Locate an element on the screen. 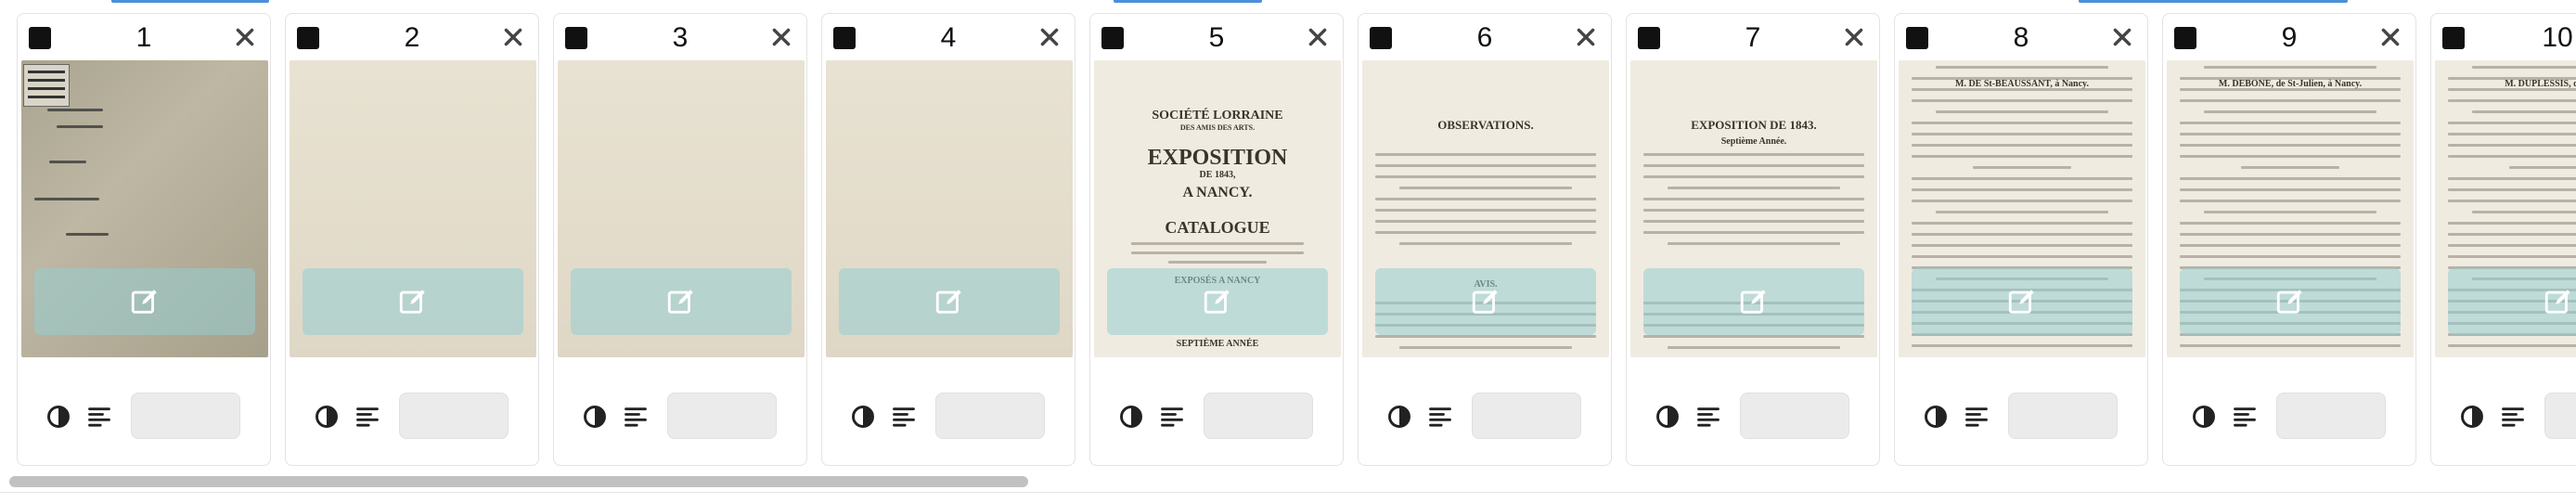 The width and height of the screenshot is (2576, 503). page-card: 2 is located at coordinates (412, 239).